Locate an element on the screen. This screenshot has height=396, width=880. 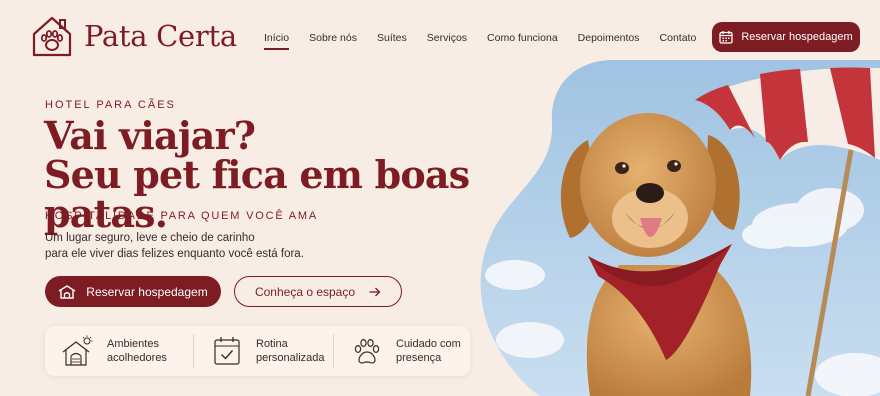
arrow-right-icon is located at coordinates (375, 291).